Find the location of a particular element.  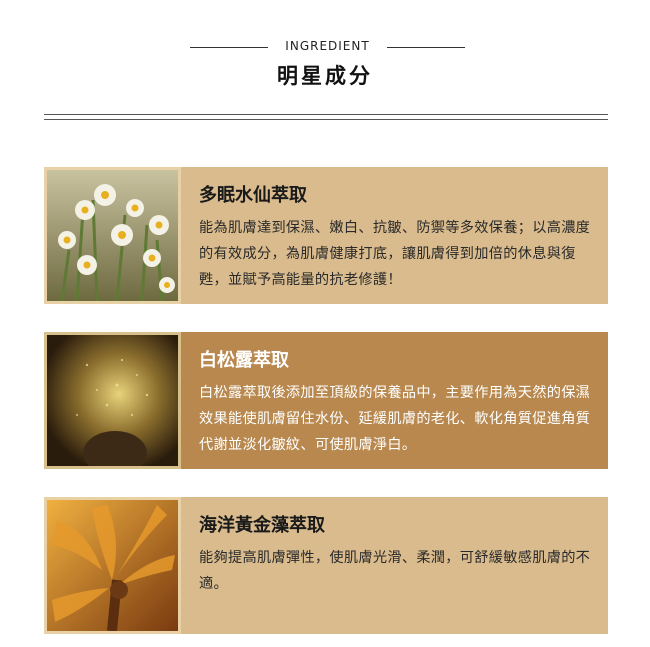

header-rule-top is located at coordinates (326, 114).